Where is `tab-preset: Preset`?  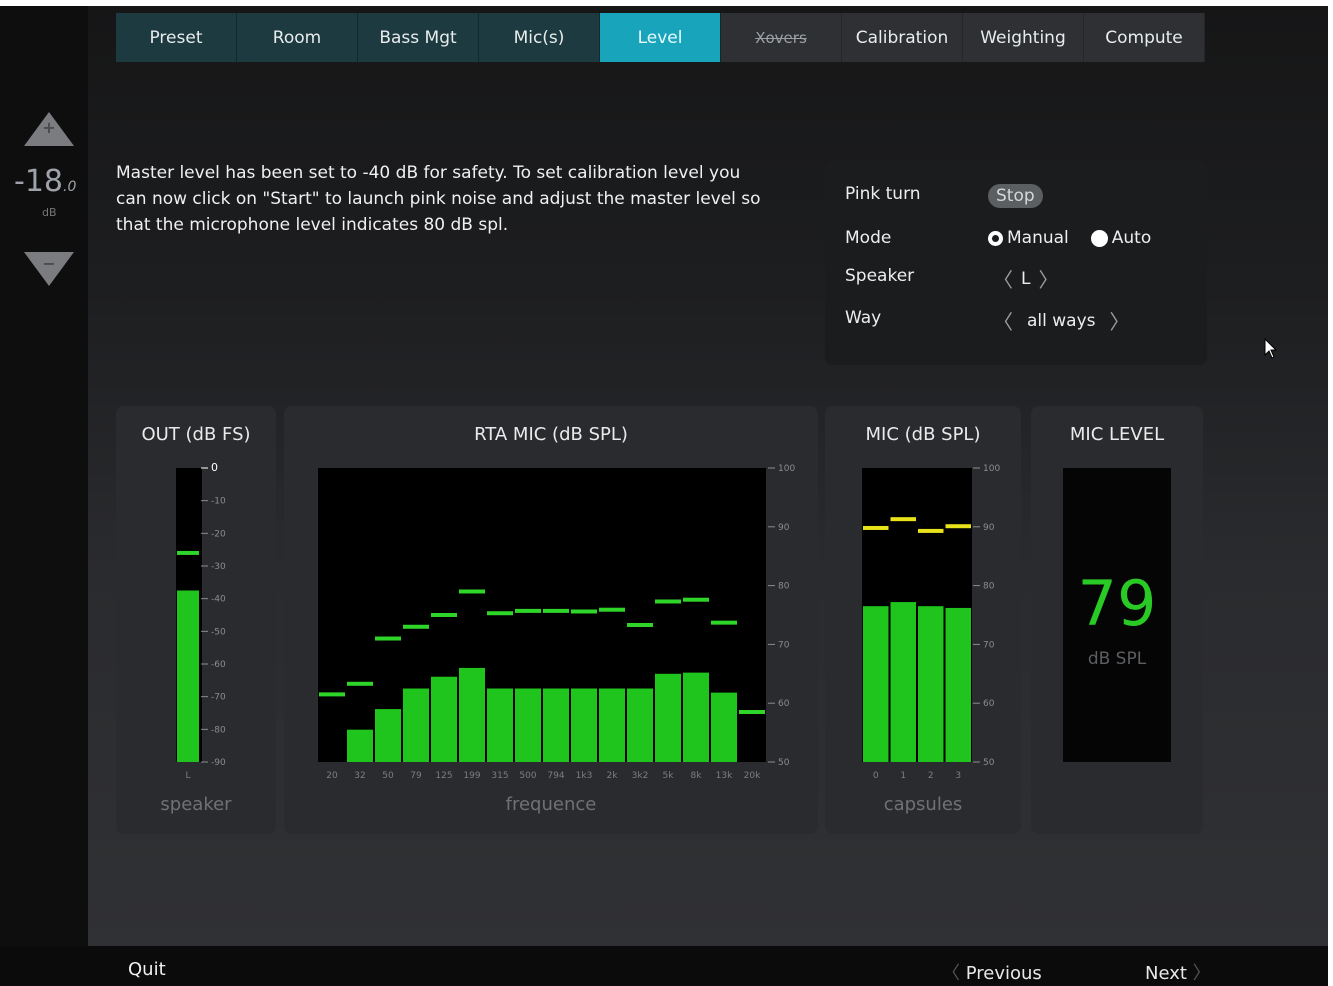 tab-preset: Preset is located at coordinates (176, 37).